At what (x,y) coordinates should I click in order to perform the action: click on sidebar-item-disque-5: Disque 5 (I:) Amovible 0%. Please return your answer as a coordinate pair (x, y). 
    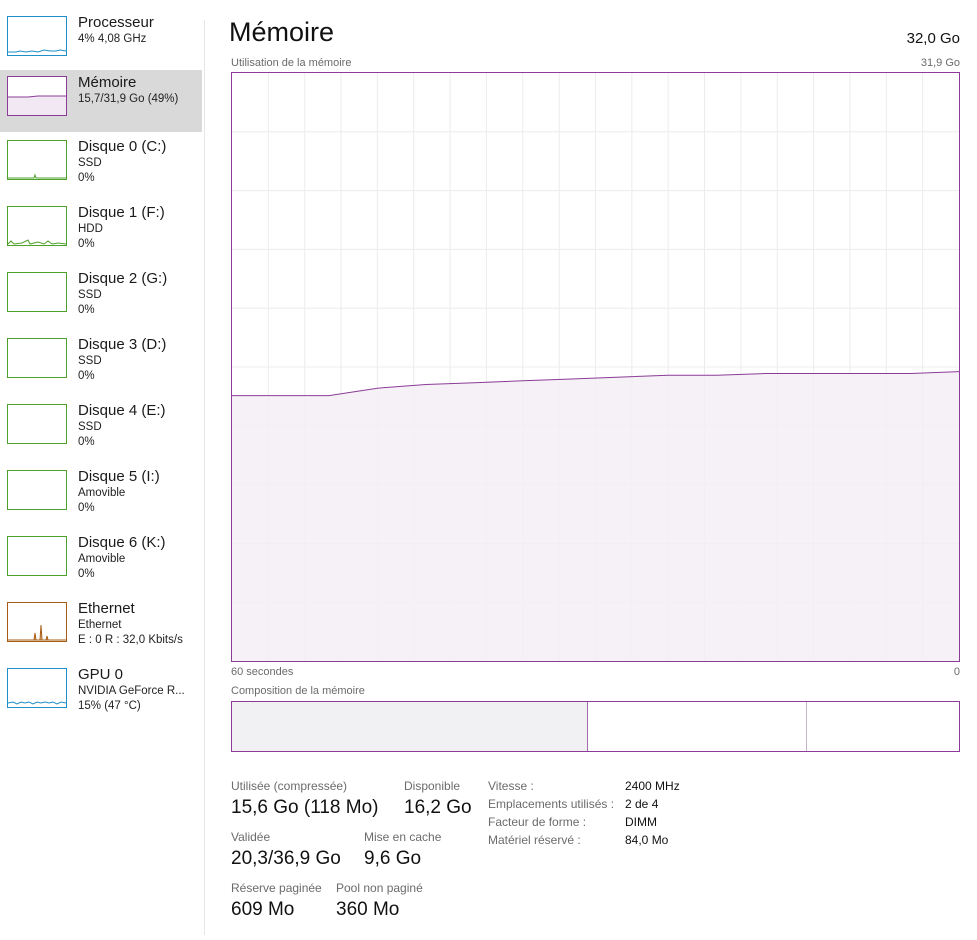
    Looking at the image, I should click on (101, 495).